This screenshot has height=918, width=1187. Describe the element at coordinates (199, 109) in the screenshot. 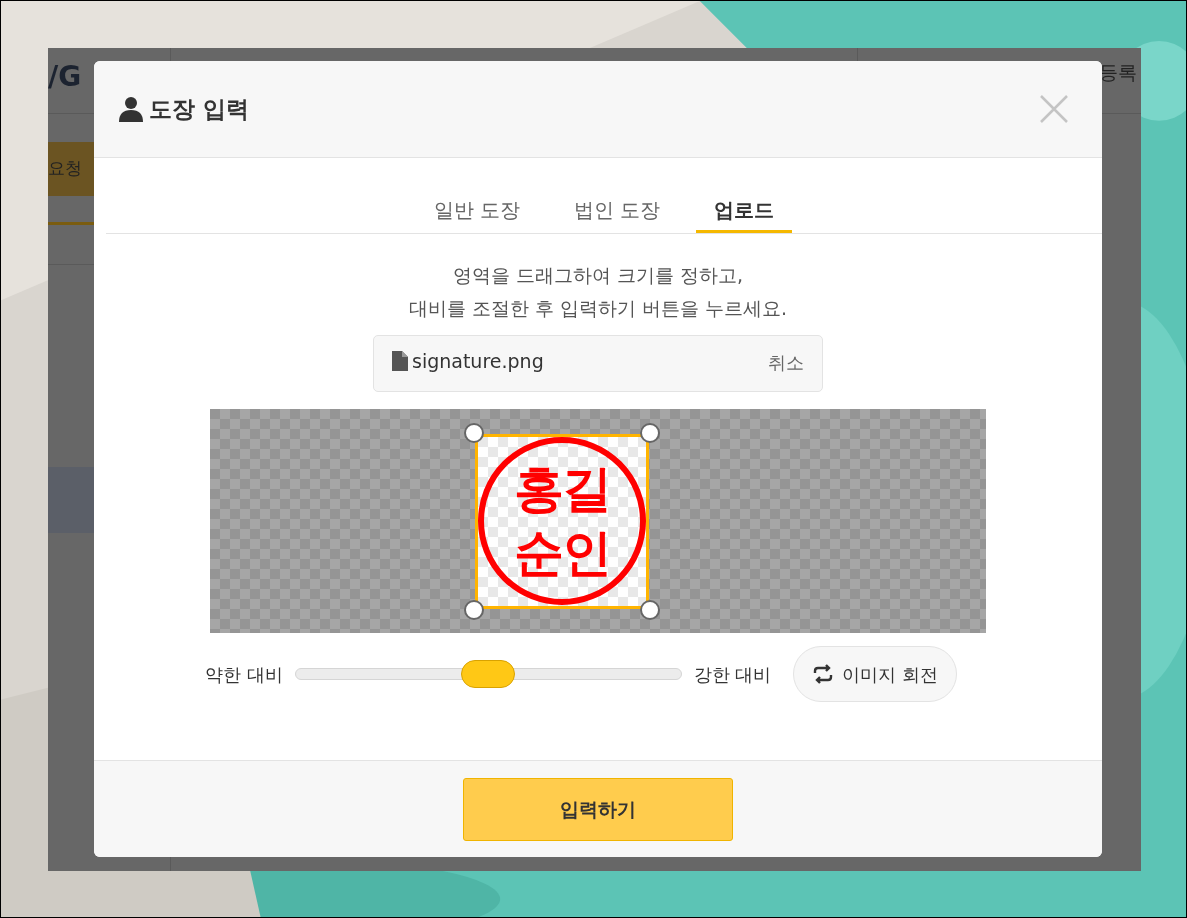

I see `dialog-title: 도장 입력` at that location.